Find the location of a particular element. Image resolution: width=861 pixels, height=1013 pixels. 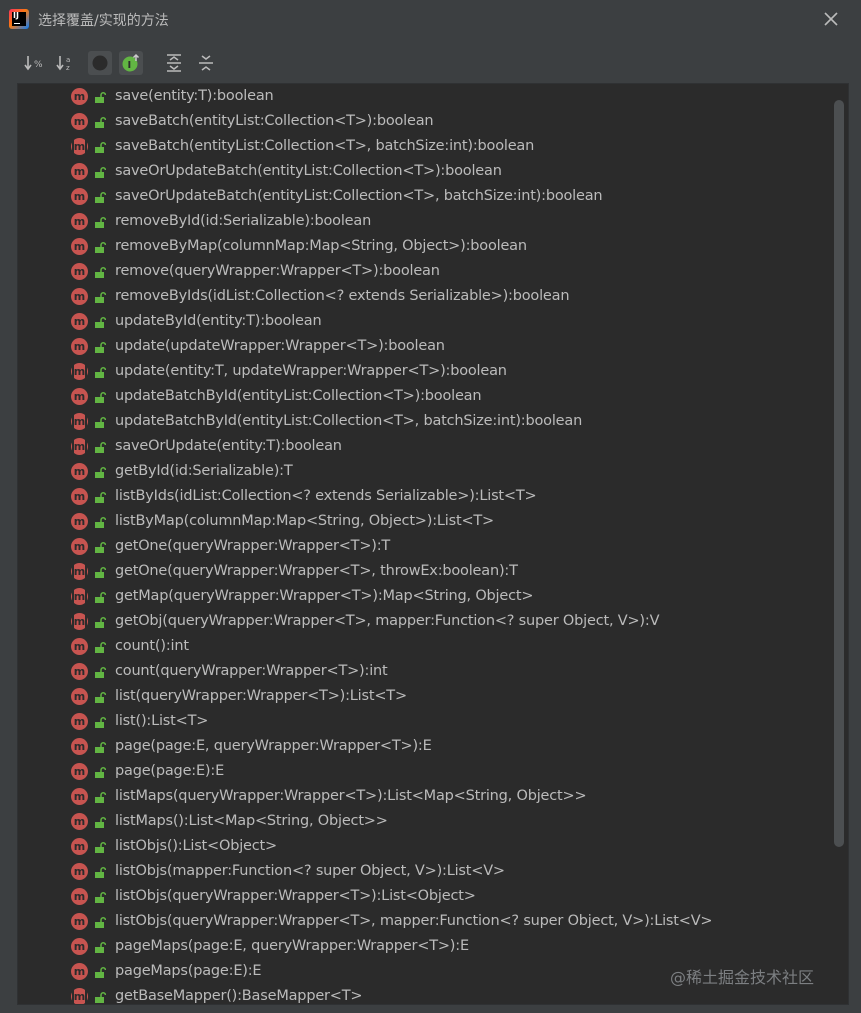

method-row: m getOne(queryWrapper:Wrapper<T>):T is located at coordinates (428, 546).